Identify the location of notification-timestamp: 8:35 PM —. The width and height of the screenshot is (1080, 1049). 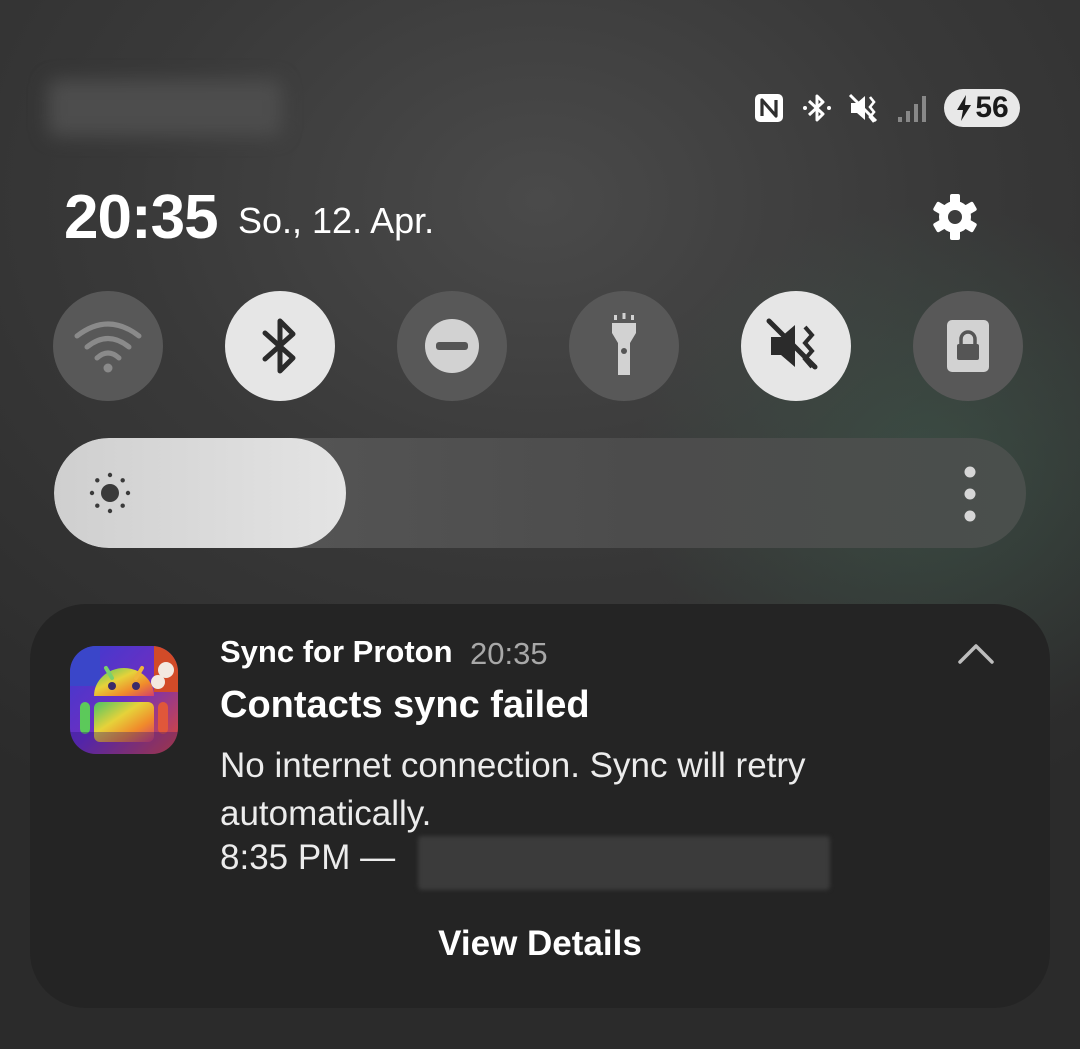
(308, 857).